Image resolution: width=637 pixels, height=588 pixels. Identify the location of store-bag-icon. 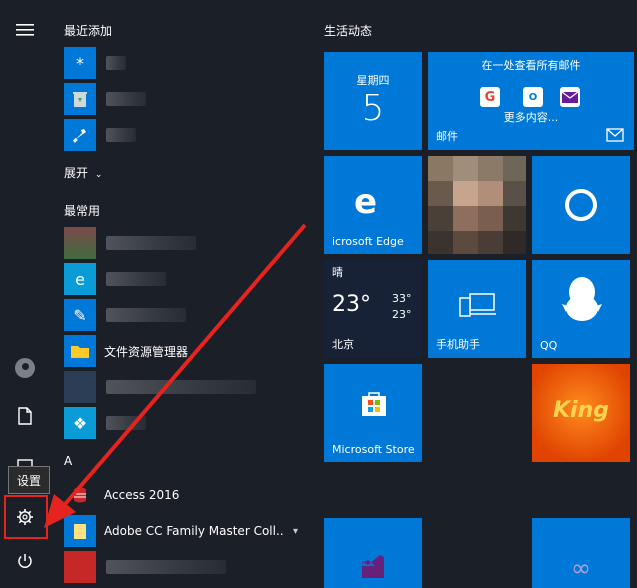
(374, 404).